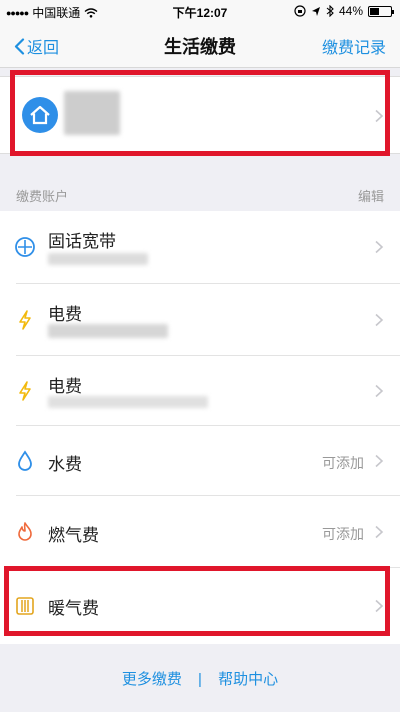 The height and width of the screenshot is (712, 400). Describe the element at coordinates (40, 115) in the screenshot. I see `home-icon` at that location.